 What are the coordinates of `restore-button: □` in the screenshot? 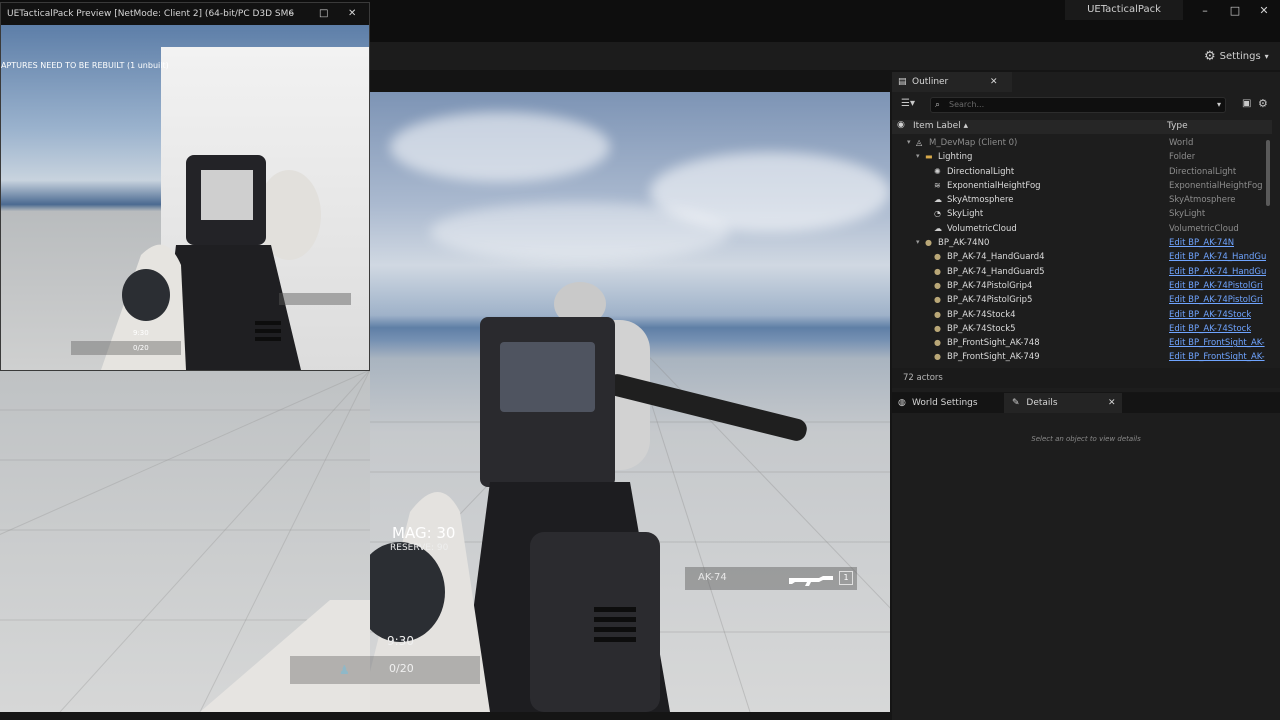 It's located at (1235, 10).